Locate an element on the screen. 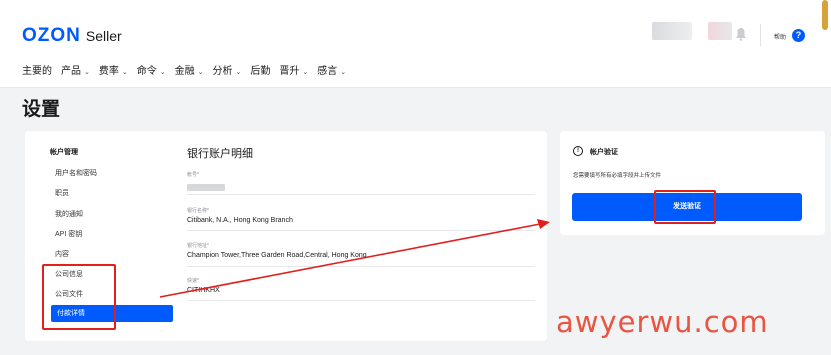  sidebar-item-username-password: 用户名和密码 is located at coordinates (76, 173).